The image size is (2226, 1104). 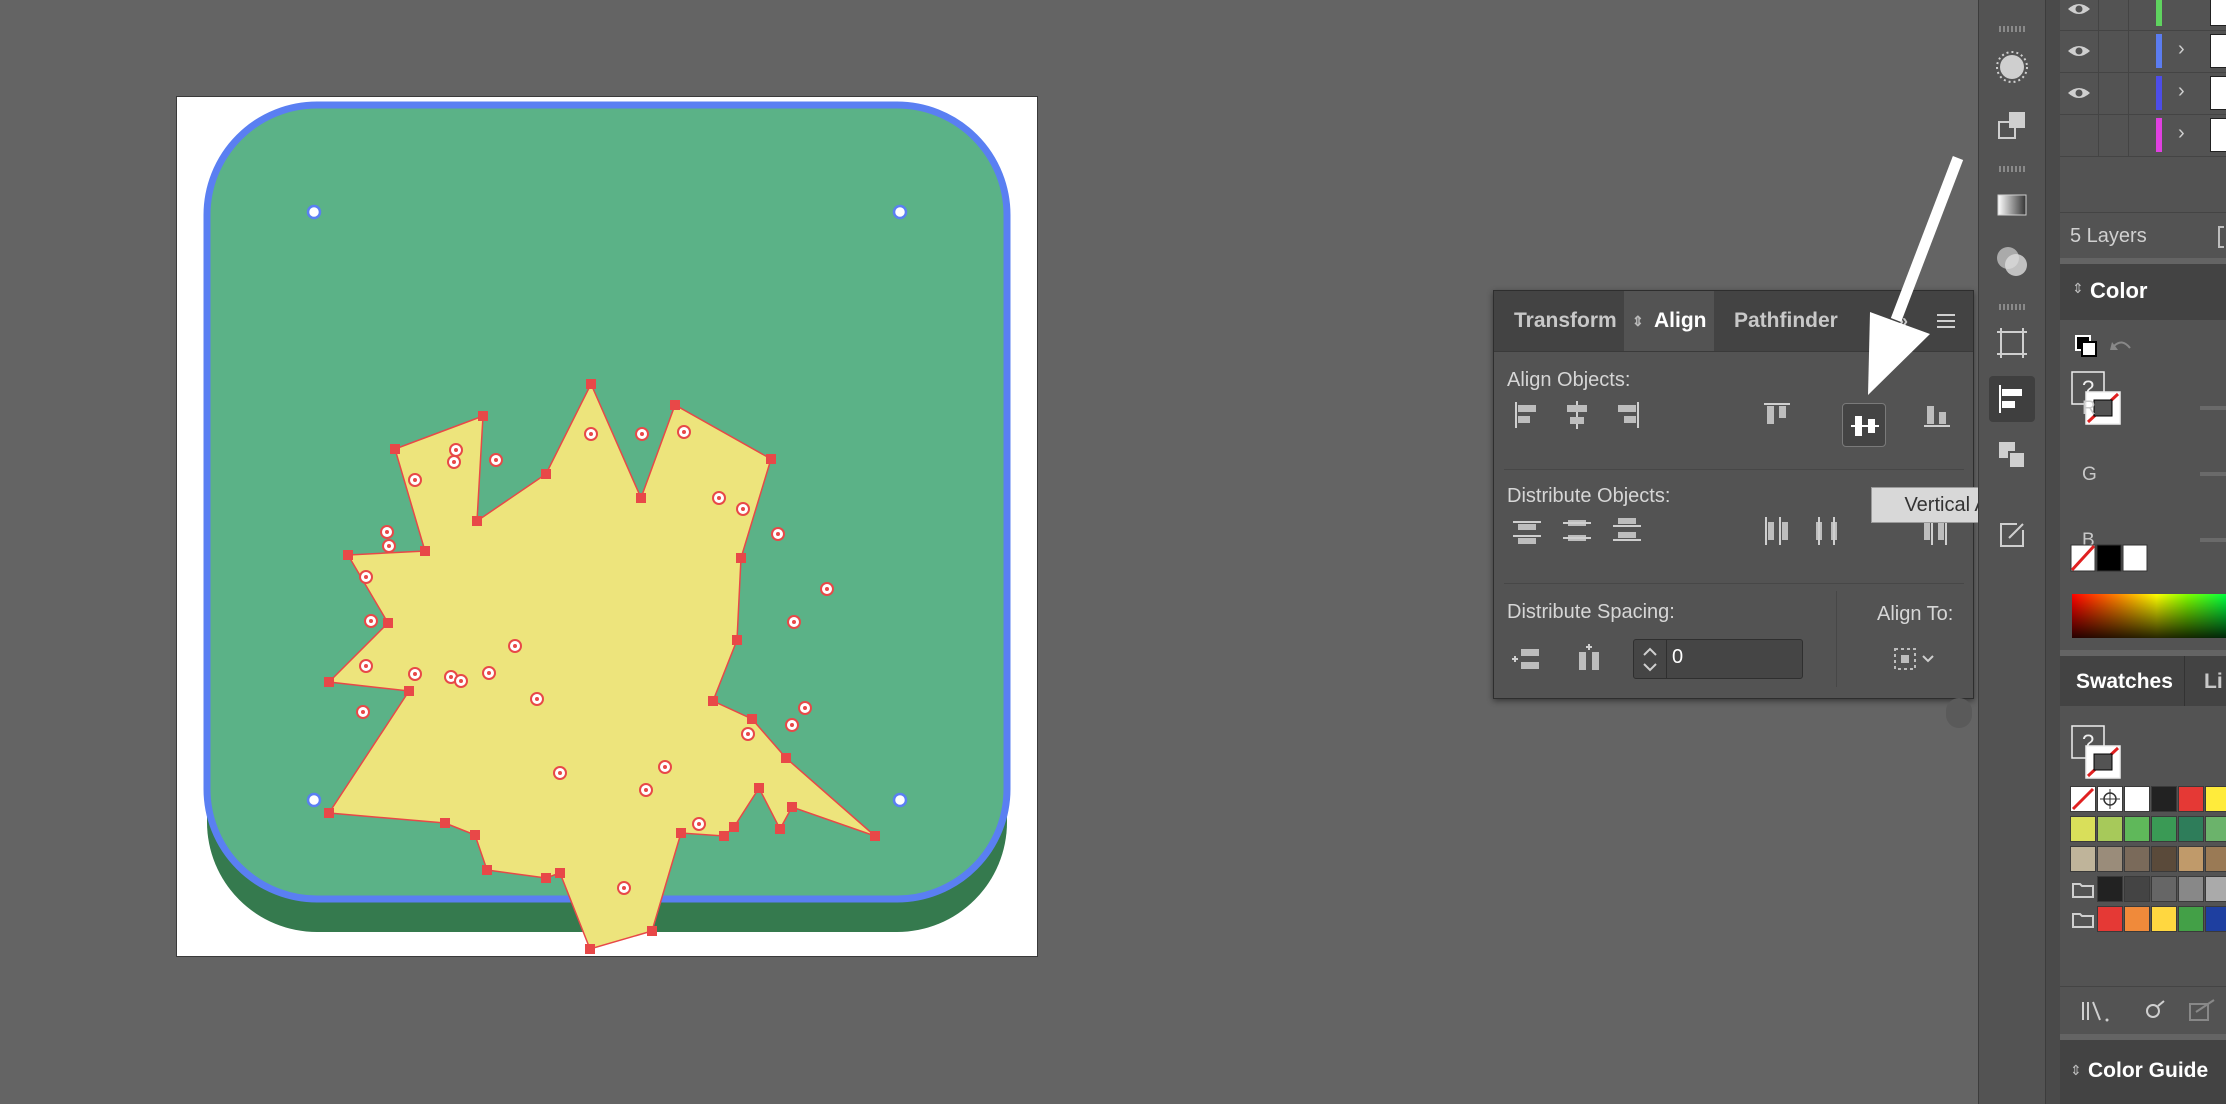 I want to click on vertical-distribute-center-button, so click(x=1577, y=531).